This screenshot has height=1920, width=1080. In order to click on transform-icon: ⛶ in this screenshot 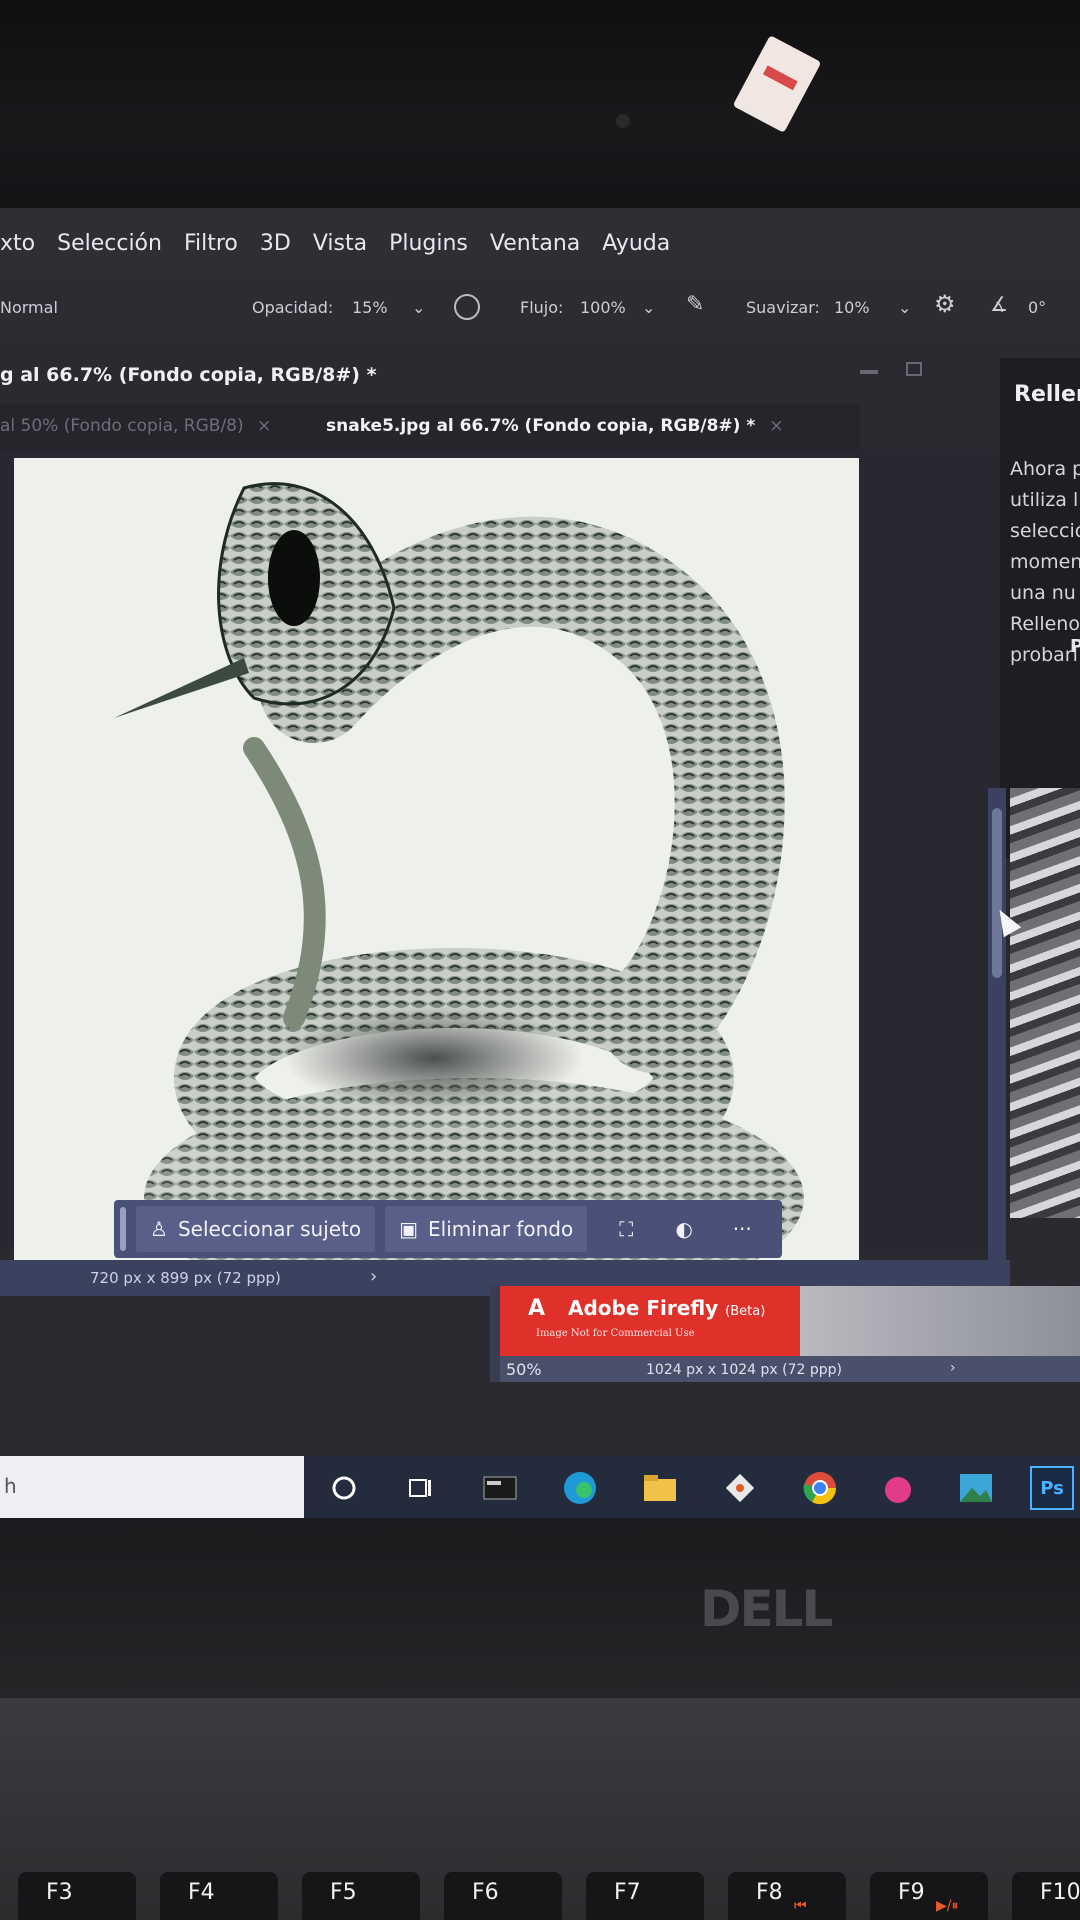, I will do `click(626, 1229)`.